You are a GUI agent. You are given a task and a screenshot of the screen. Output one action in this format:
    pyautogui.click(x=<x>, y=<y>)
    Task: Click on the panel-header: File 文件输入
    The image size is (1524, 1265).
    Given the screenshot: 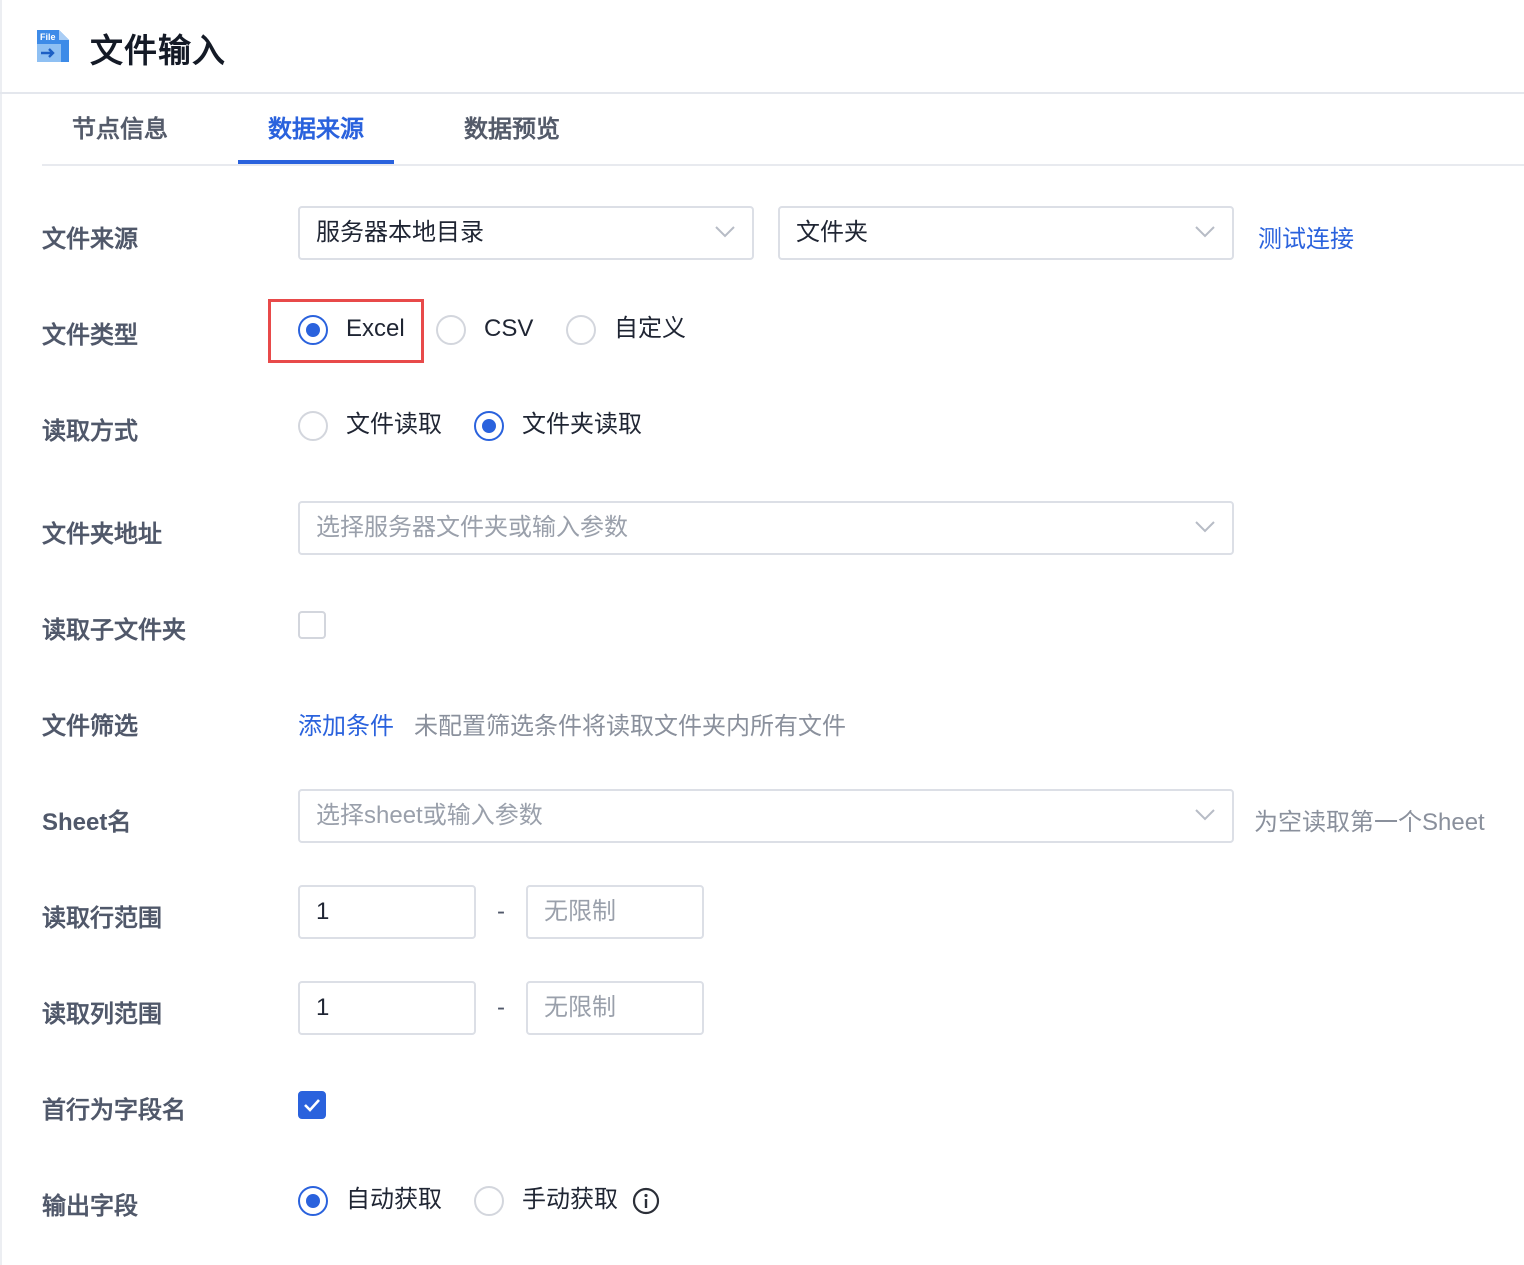 What is the action you would take?
    pyautogui.click(x=762, y=47)
    